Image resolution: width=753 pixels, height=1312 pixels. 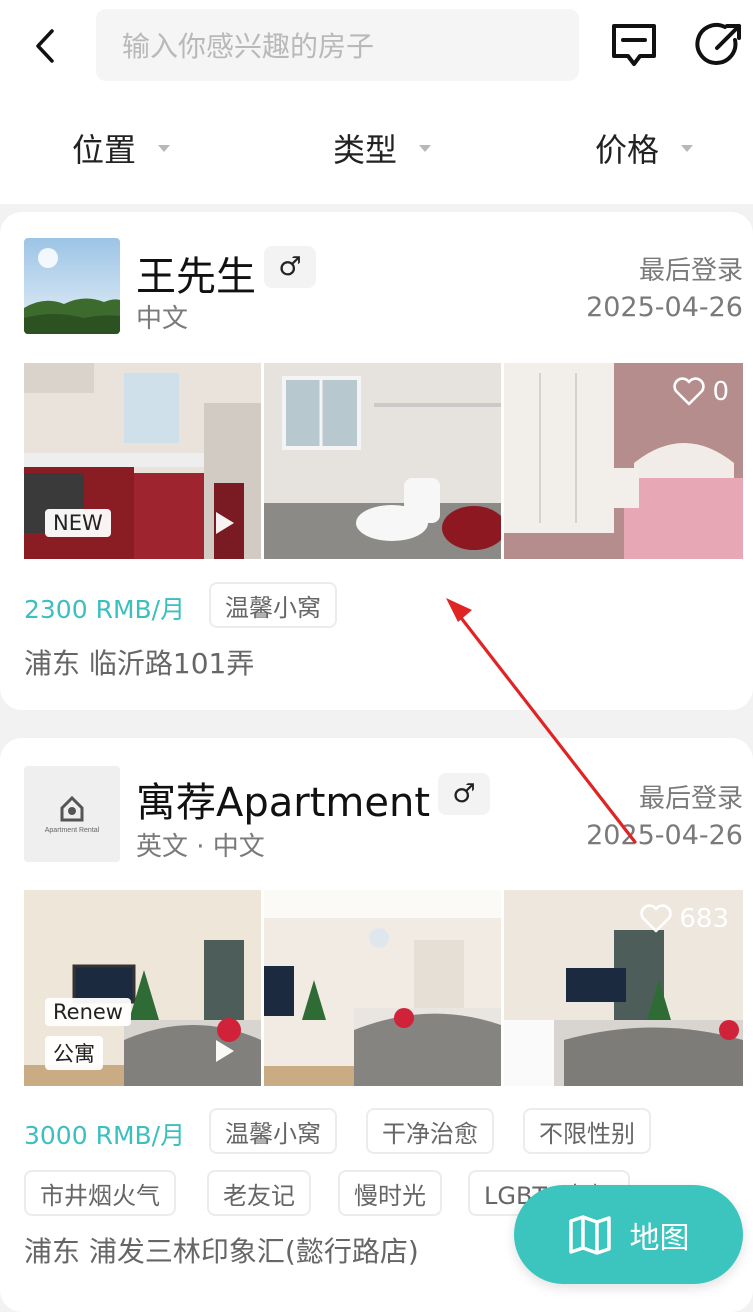 What do you see at coordinates (623, 461) in the screenshot?
I see `listing-photo: 0` at bounding box center [623, 461].